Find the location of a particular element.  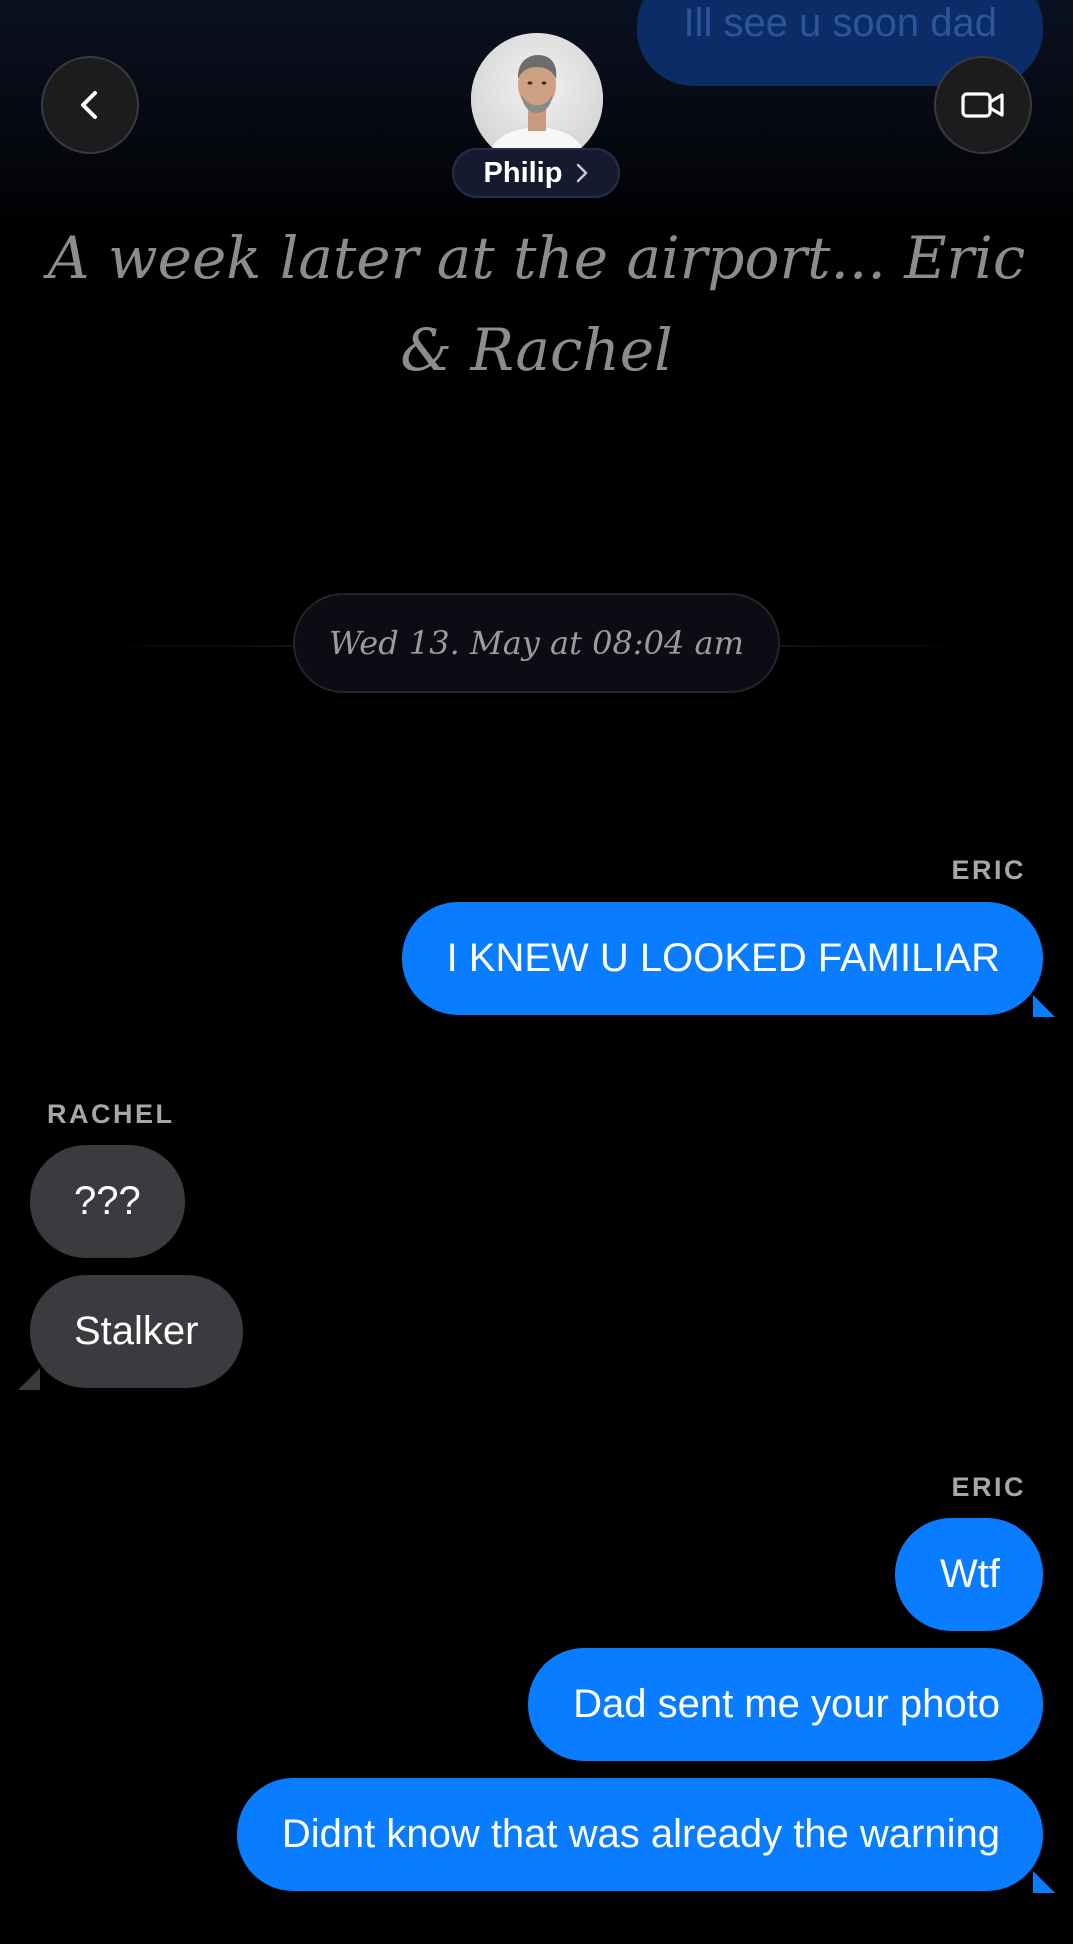

message-bubble-outgoing: Didnt know that was already the warning is located at coordinates (645, 1835).